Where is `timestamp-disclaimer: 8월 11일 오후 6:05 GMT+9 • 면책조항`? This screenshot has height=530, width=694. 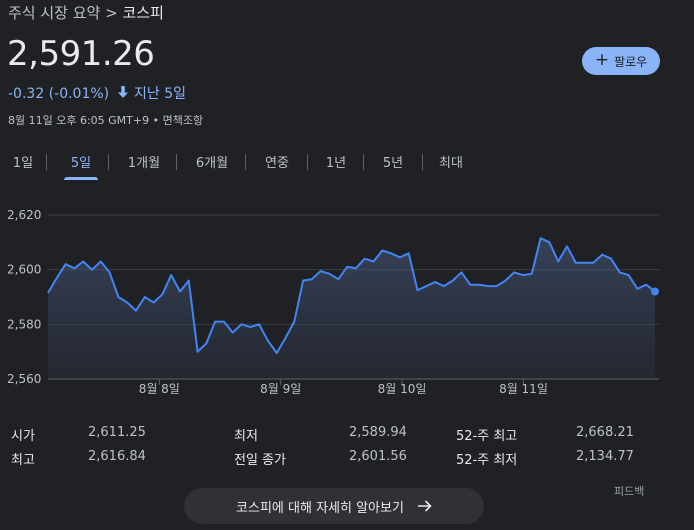
timestamp-disclaimer: 8월 11일 오후 6:05 GMT+9 • 면책조항 is located at coordinates (106, 120).